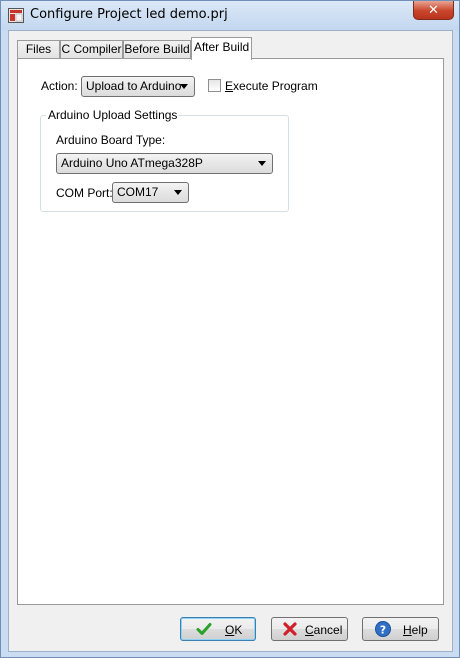  I want to click on tab-label: After Build, so click(221, 47).